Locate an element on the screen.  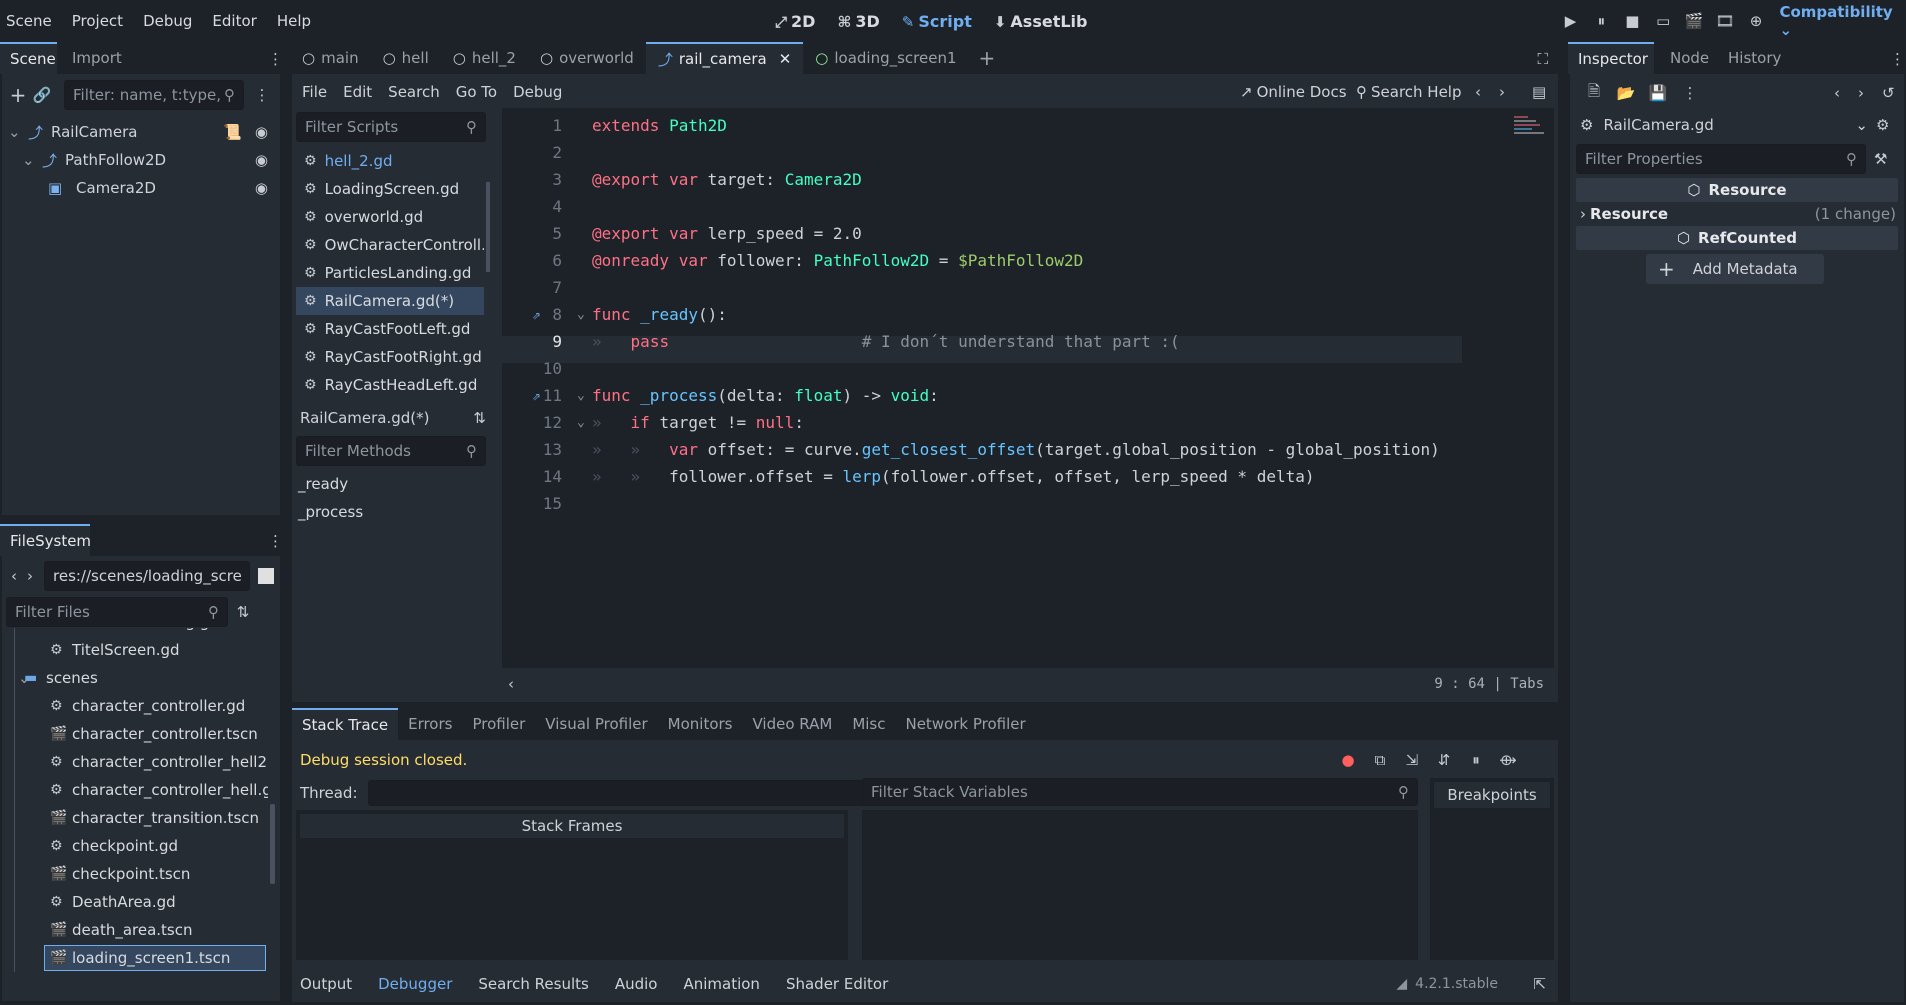
step-over-icon: ⇵ is located at coordinates (1444, 760).